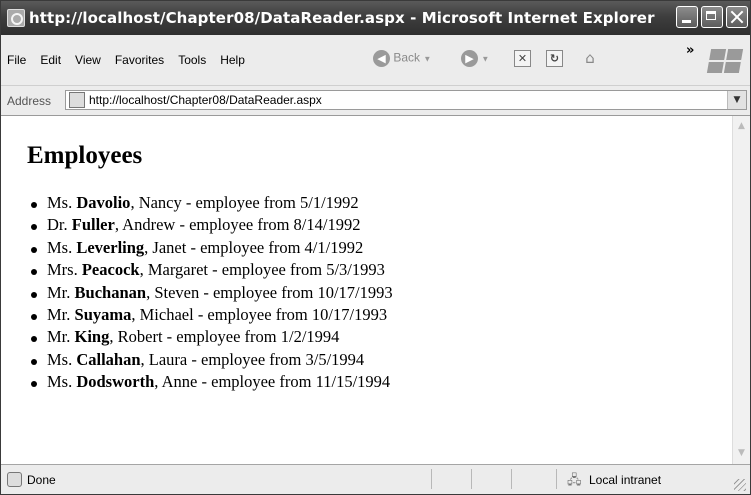 Image resolution: width=751 pixels, height=495 pixels. I want to click on employee-last-name: Davolio, so click(103, 202).